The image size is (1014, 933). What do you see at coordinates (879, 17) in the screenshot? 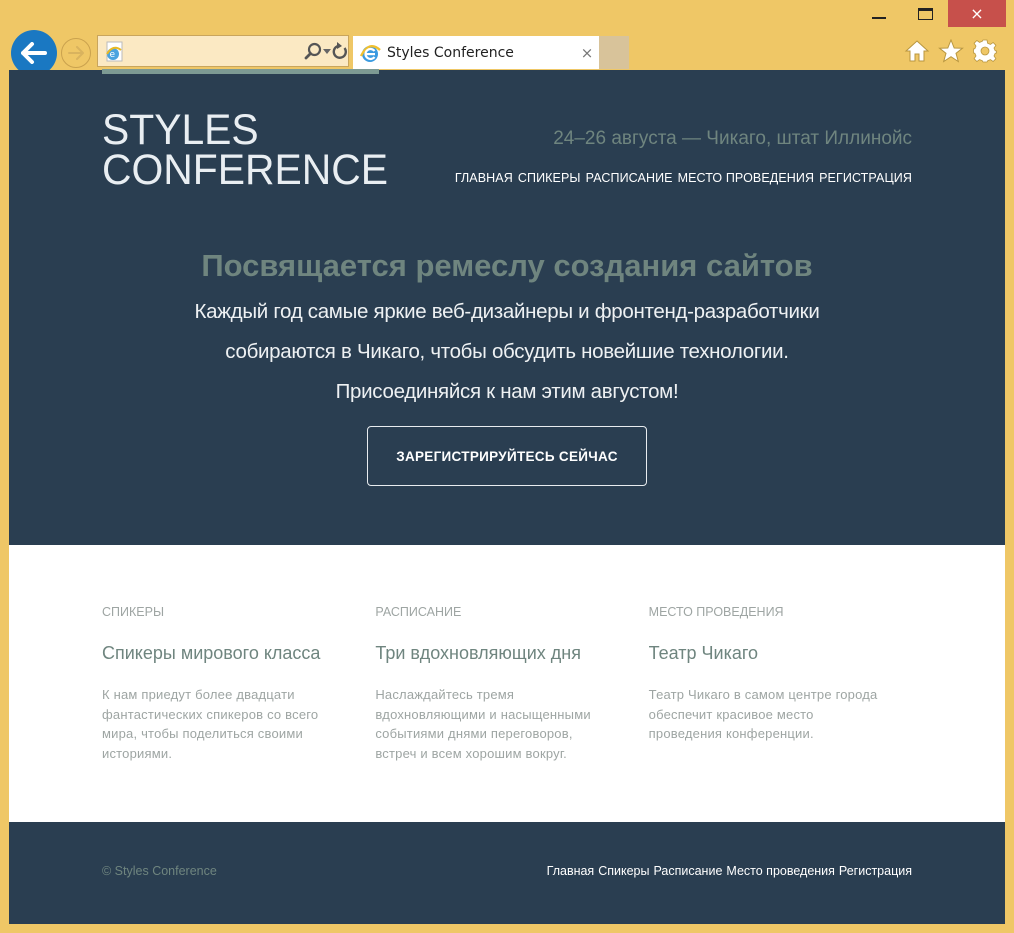
I see `minimize-icon` at bounding box center [879, 17].